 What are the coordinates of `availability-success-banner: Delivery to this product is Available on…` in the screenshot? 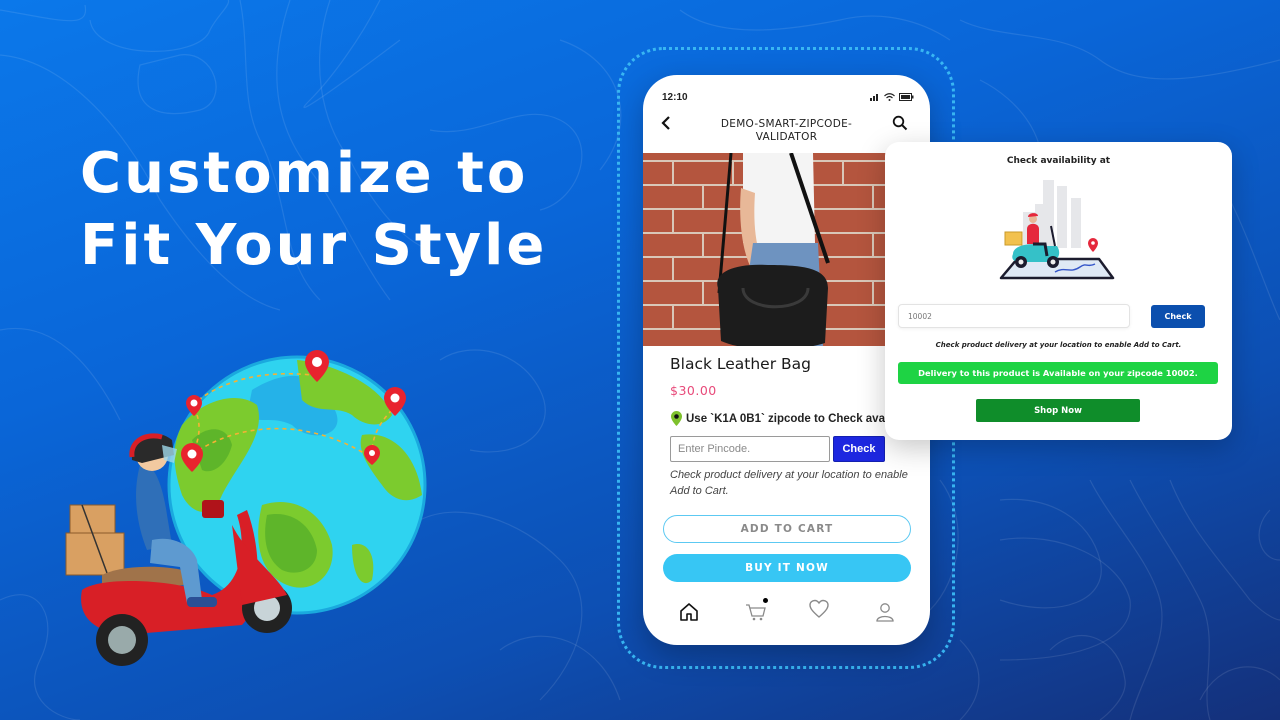 It's located at (1058, 373).